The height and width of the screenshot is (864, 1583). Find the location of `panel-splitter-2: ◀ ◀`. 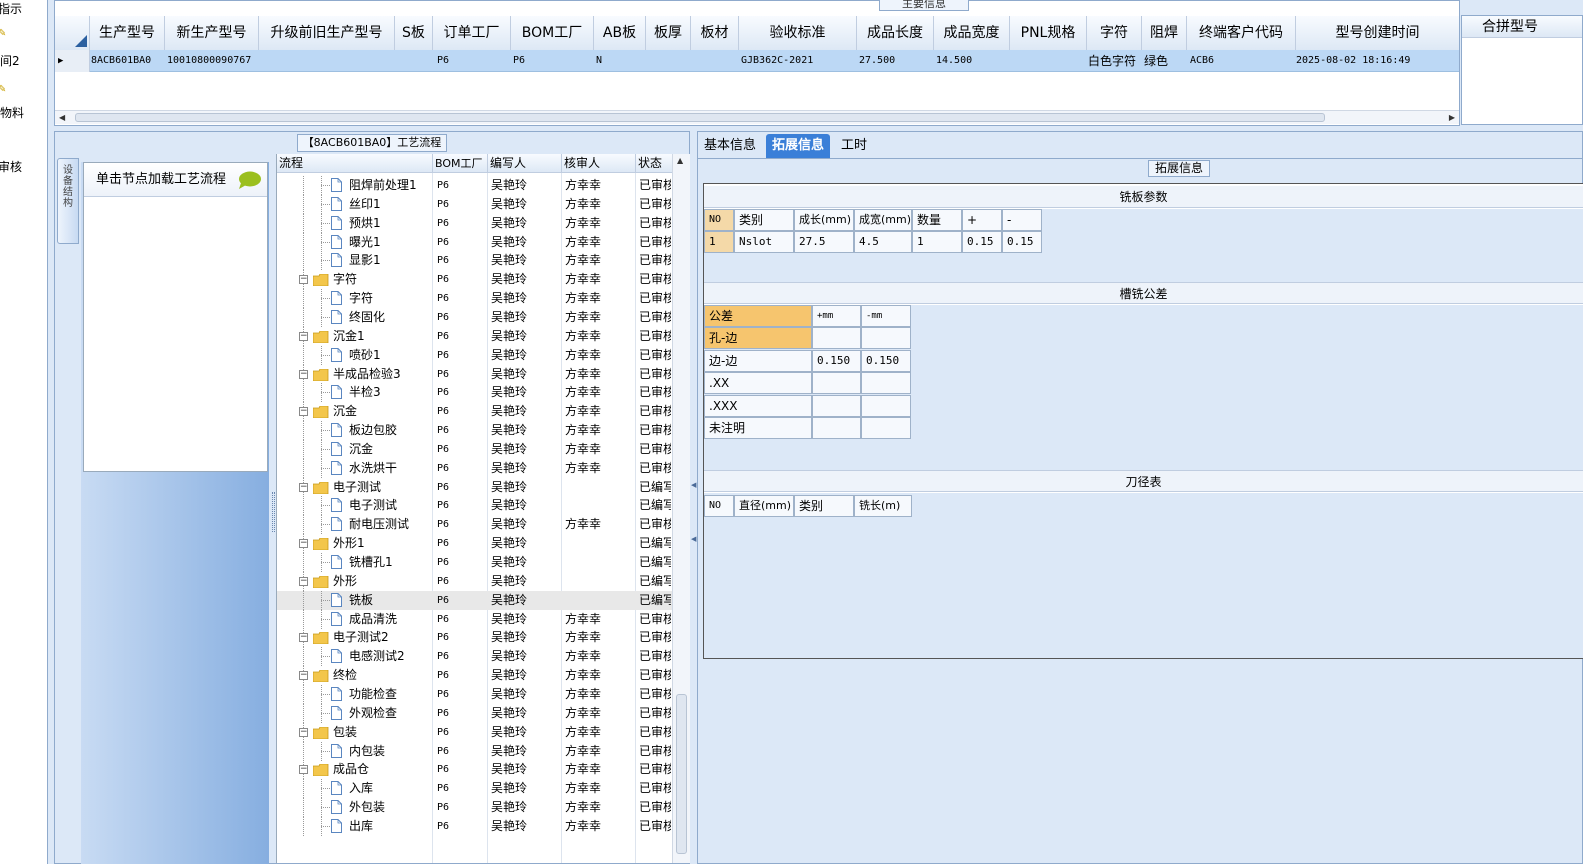

panel-splitter-2: ◀ ◀ is located at coordinates (693, 497).